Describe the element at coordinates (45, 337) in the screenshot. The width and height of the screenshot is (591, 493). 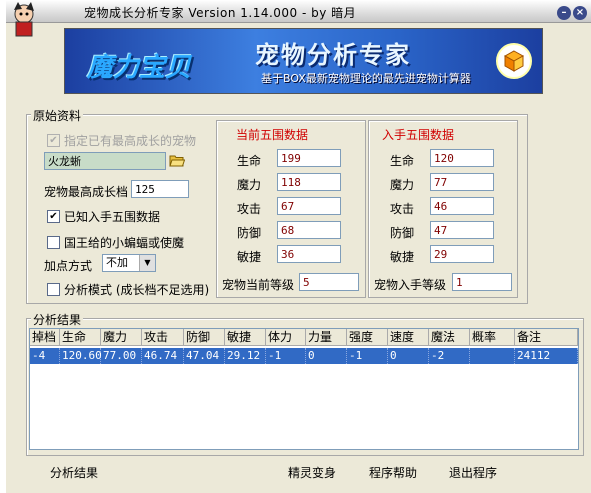
I see `col-header: 掉档` at that location.